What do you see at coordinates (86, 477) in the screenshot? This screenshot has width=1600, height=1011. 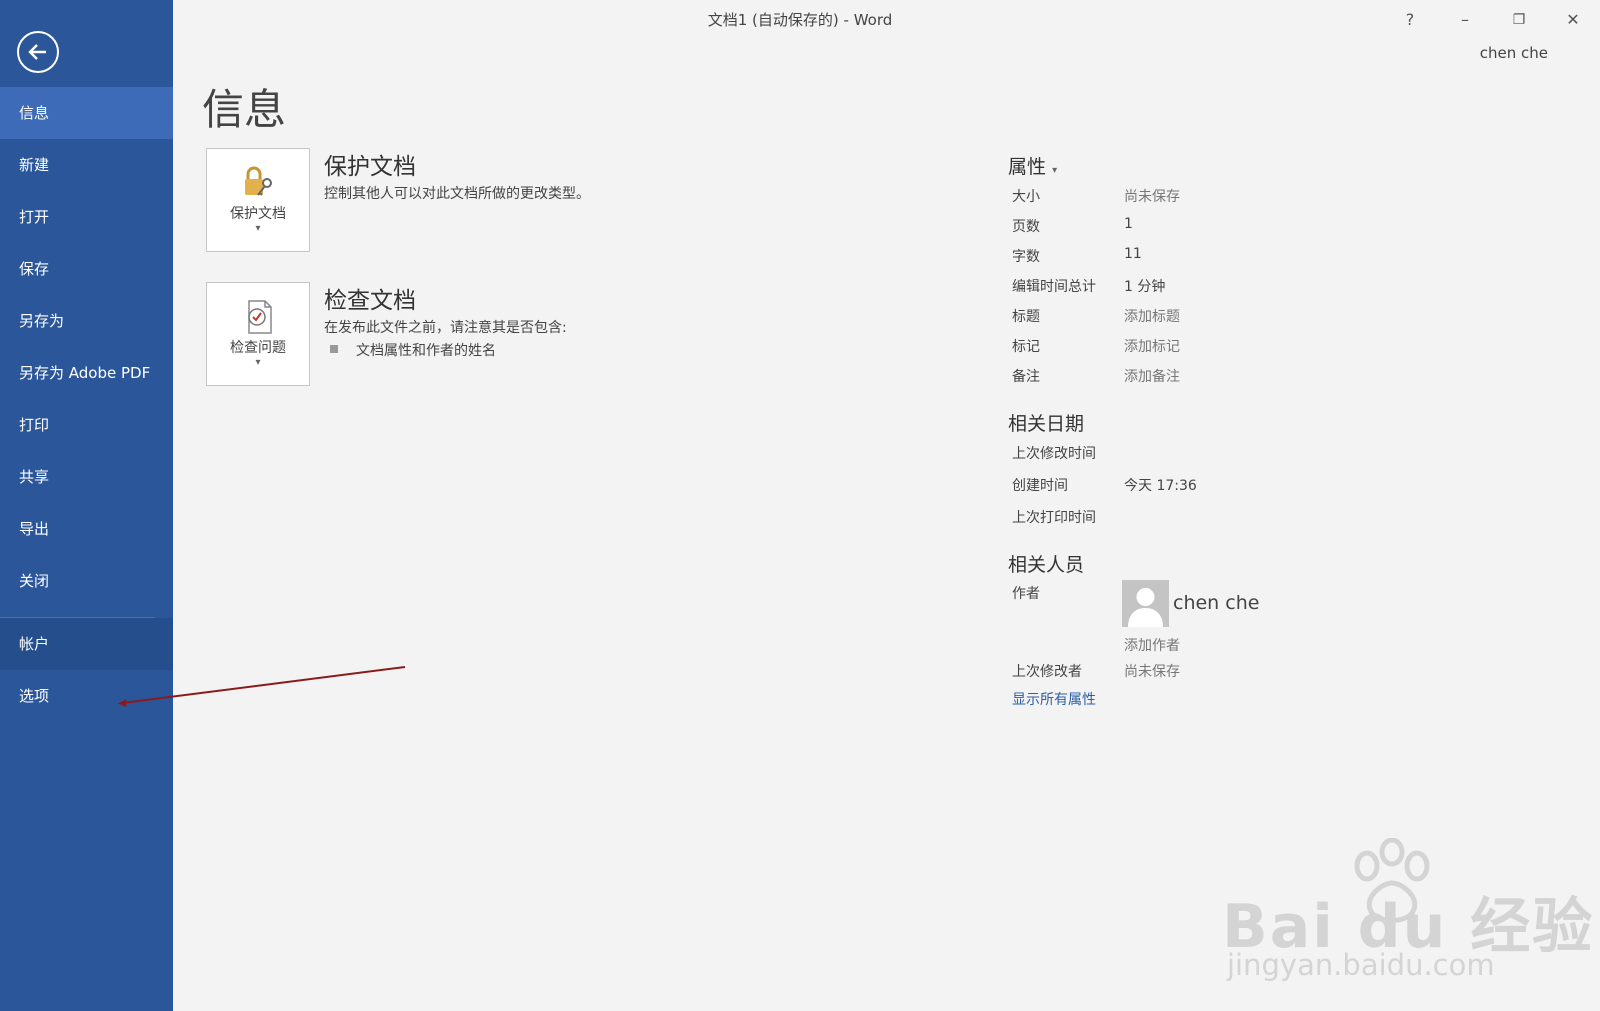 I see `nav-share: 共享` at bounding box center [86, 477].